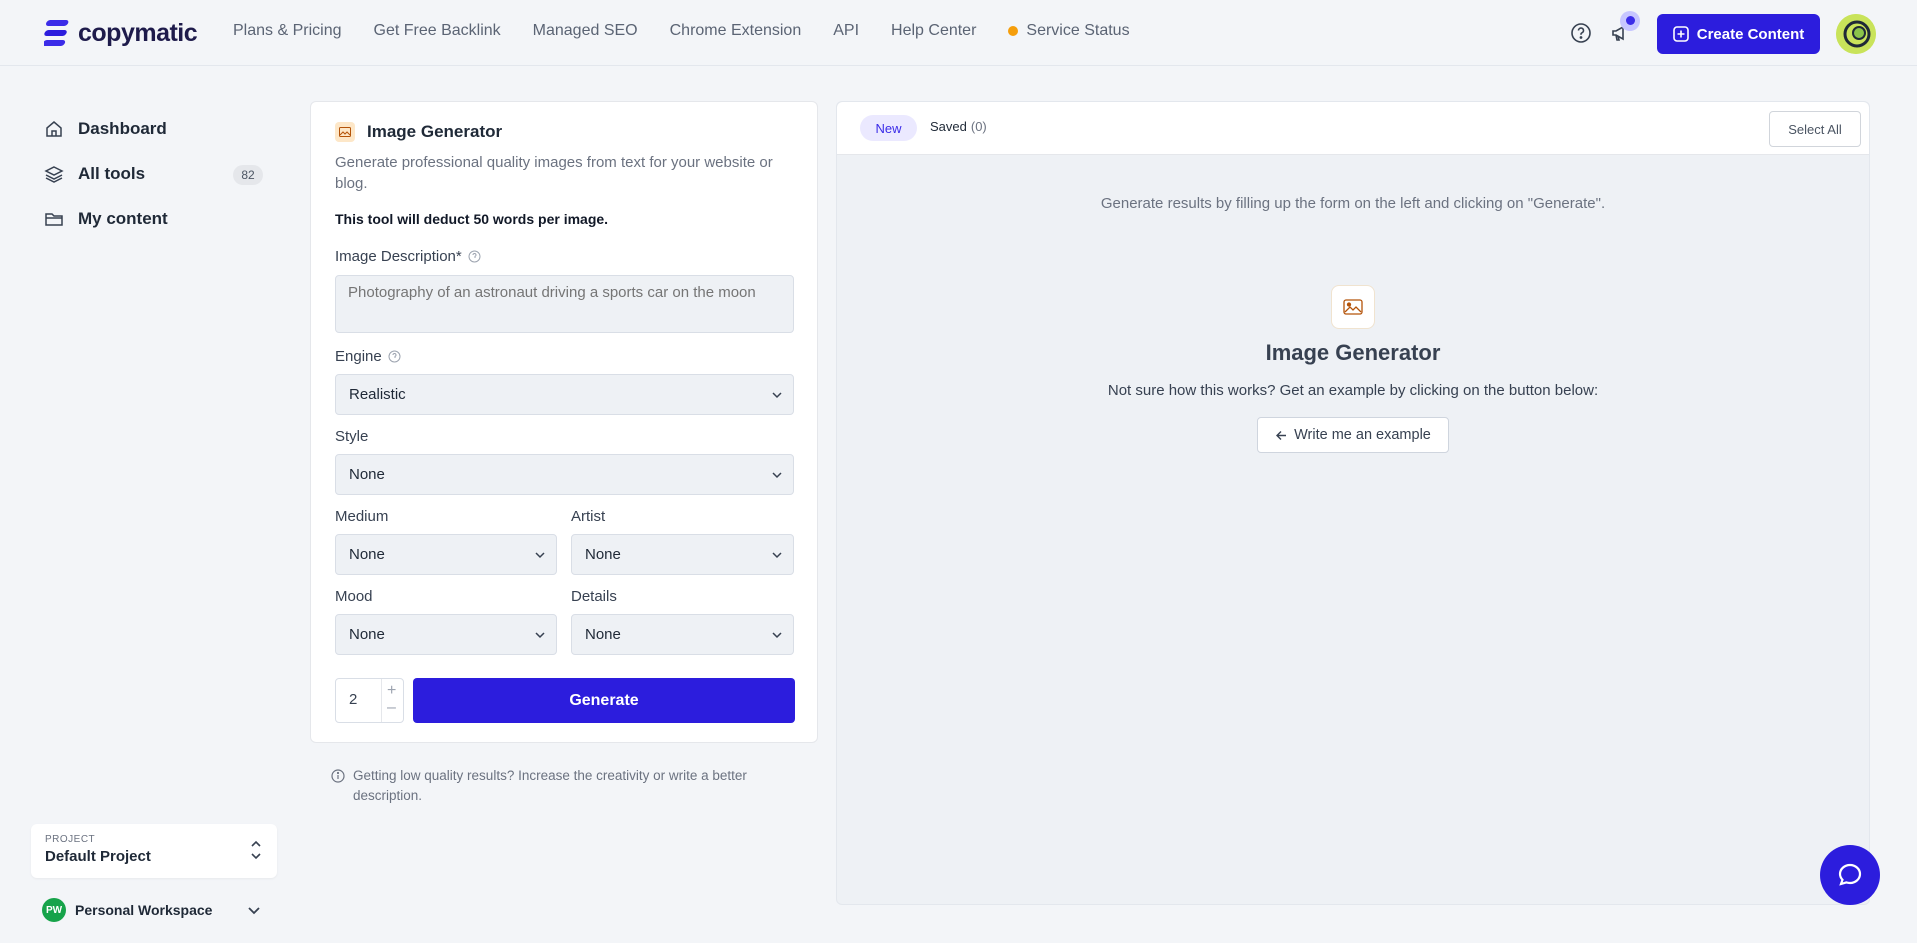 This screenshot has height=943, width=1917. I want to click on write-example-button: Write me an example, so click(1353, 435).